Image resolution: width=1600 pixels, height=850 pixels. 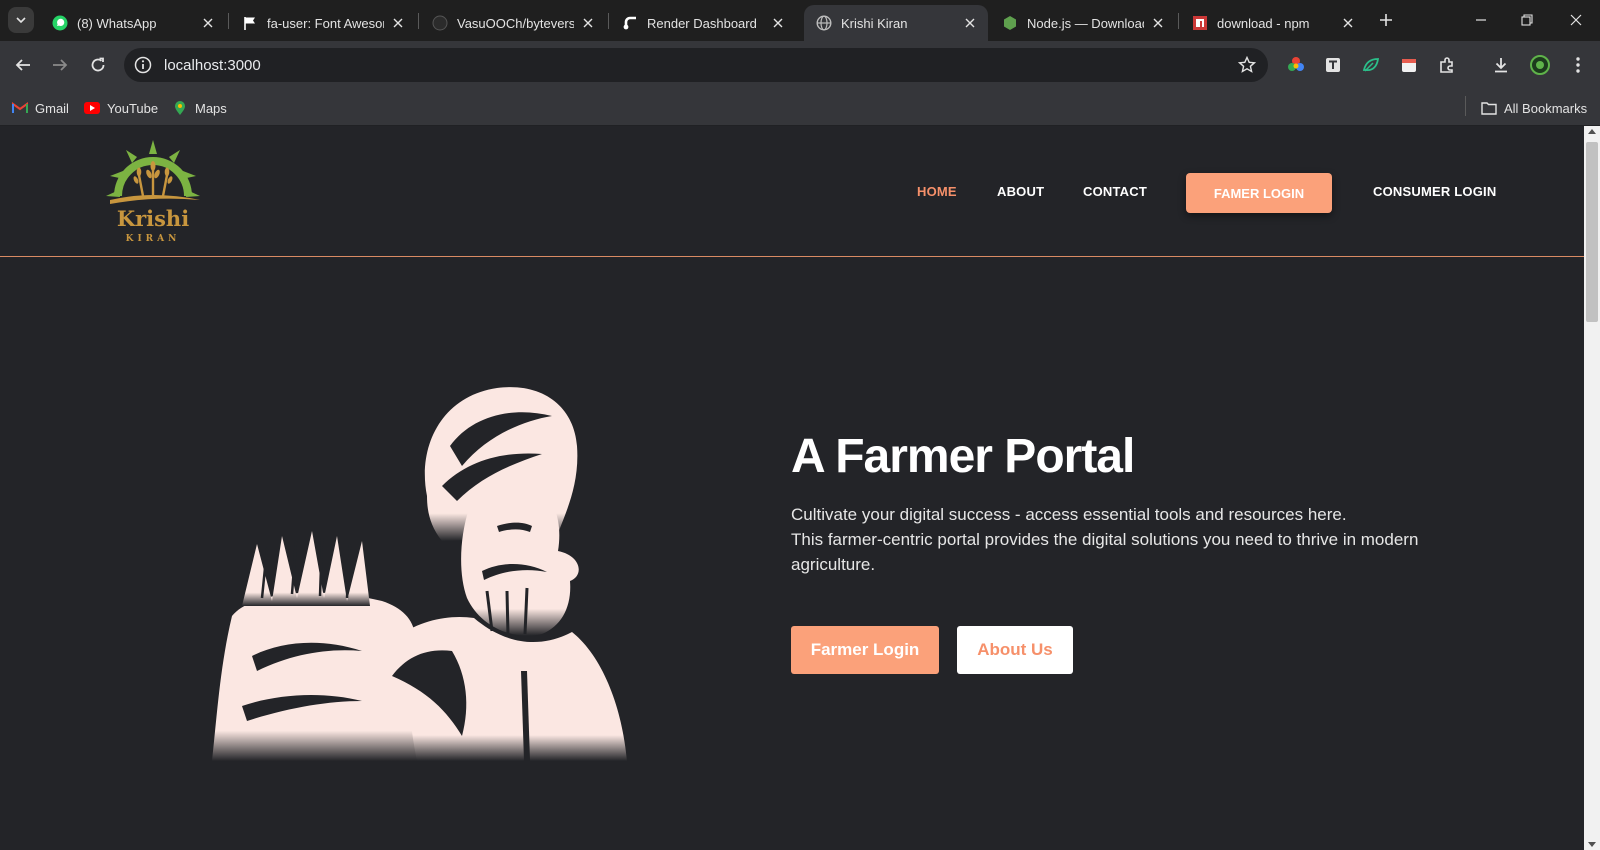 I want to click on leaf-extension-icon, so click(x=1371, y=65).